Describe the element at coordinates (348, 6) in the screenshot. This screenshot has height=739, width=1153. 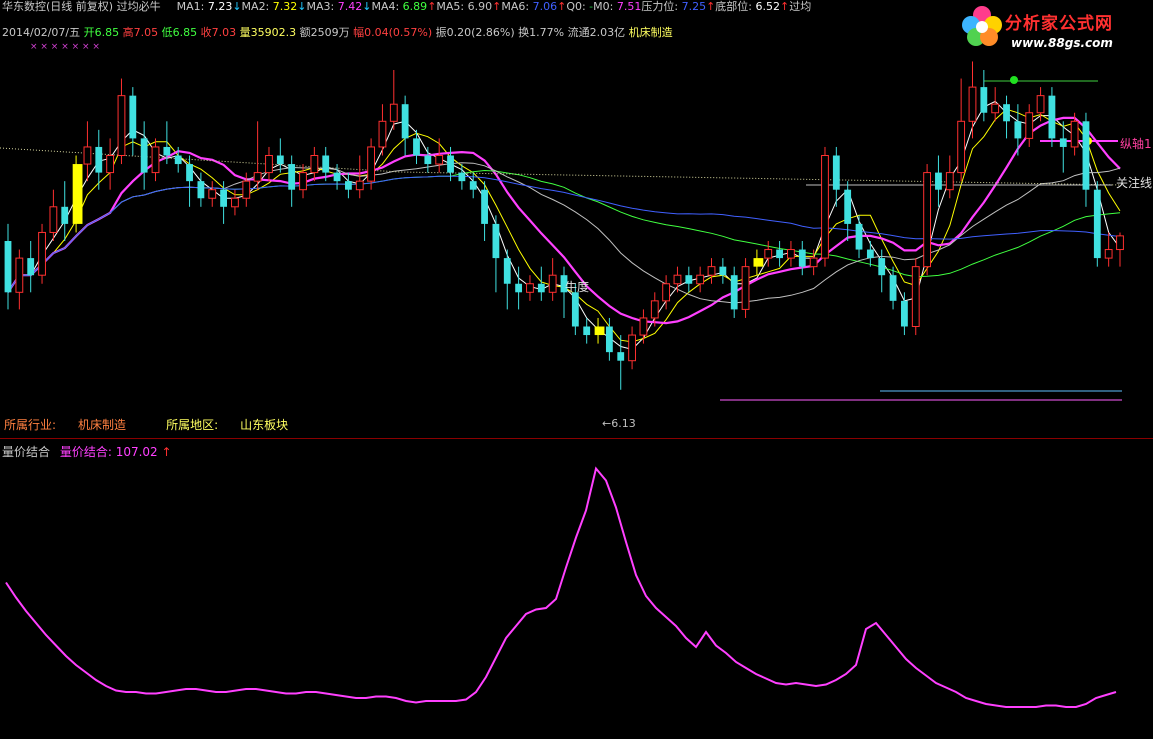
I see `indicator-value: 7.42` at that location.